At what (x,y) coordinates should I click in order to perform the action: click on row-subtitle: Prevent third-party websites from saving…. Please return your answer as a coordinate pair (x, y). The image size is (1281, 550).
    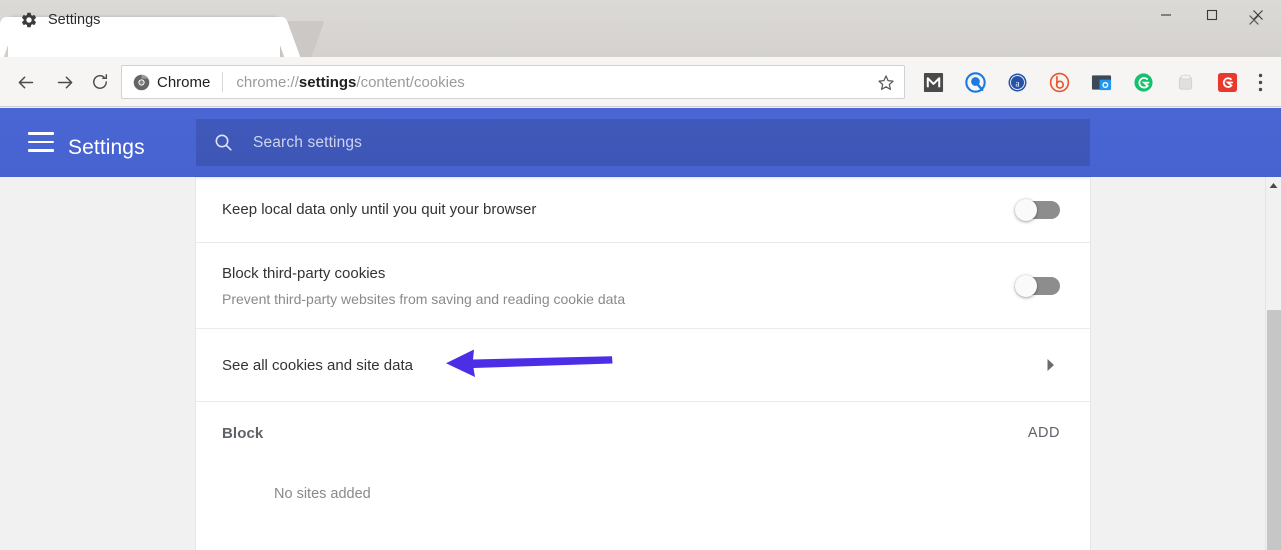
    Looking at the image, I should click on (424, 298).